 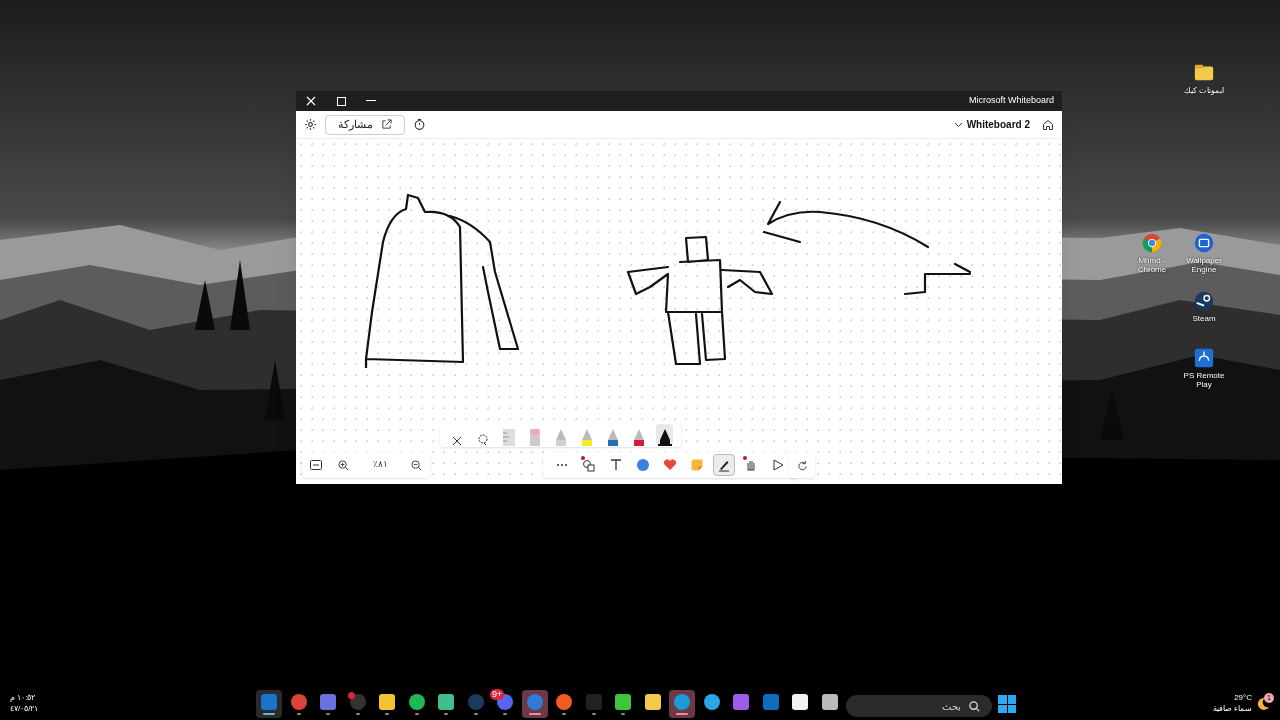 What do you see at coordinates (778, 465) in the screenshot?
I see `pointer-icon` at bounding box center [778, 465].